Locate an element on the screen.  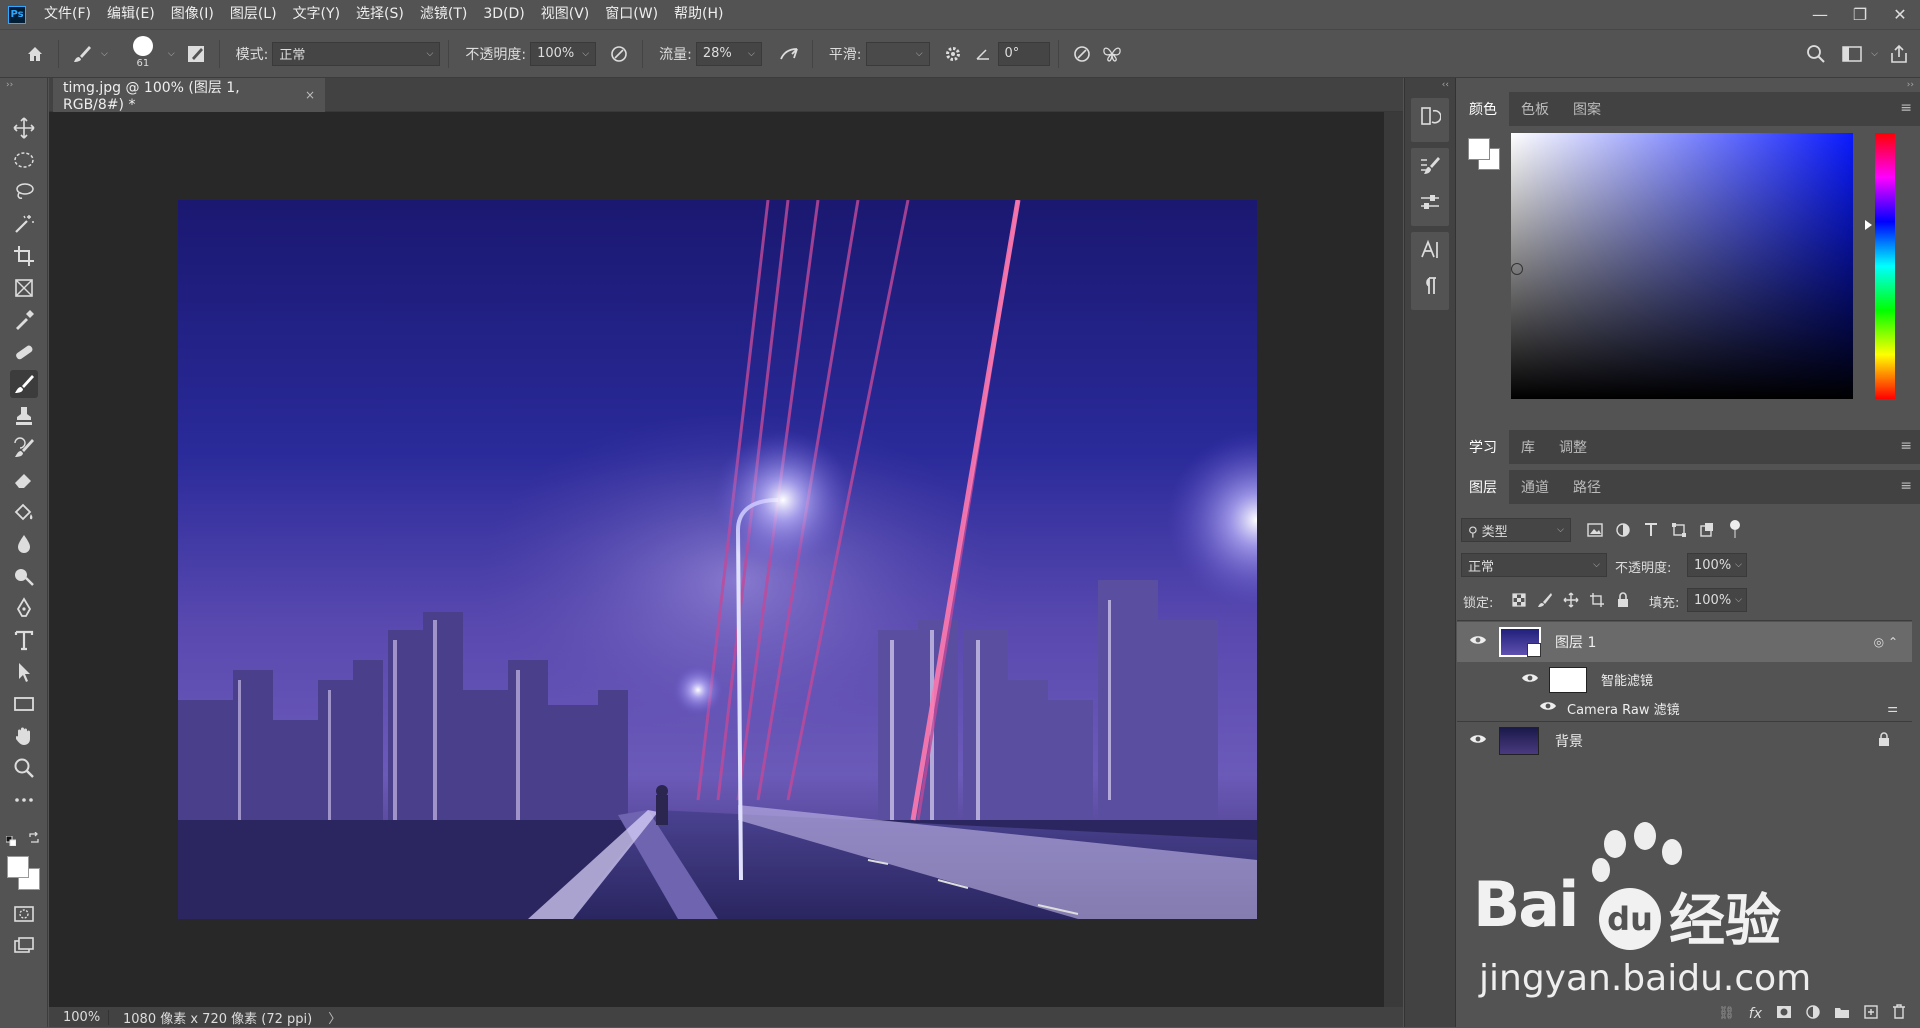
mode-select: 正常 ⌵ is located at coordinates (356, 53).